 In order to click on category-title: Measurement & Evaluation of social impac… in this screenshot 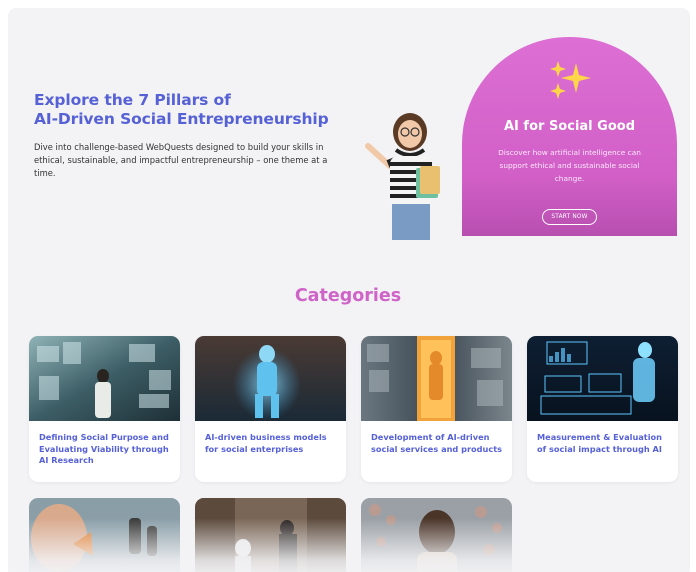, I will do `click(599, 443)`.